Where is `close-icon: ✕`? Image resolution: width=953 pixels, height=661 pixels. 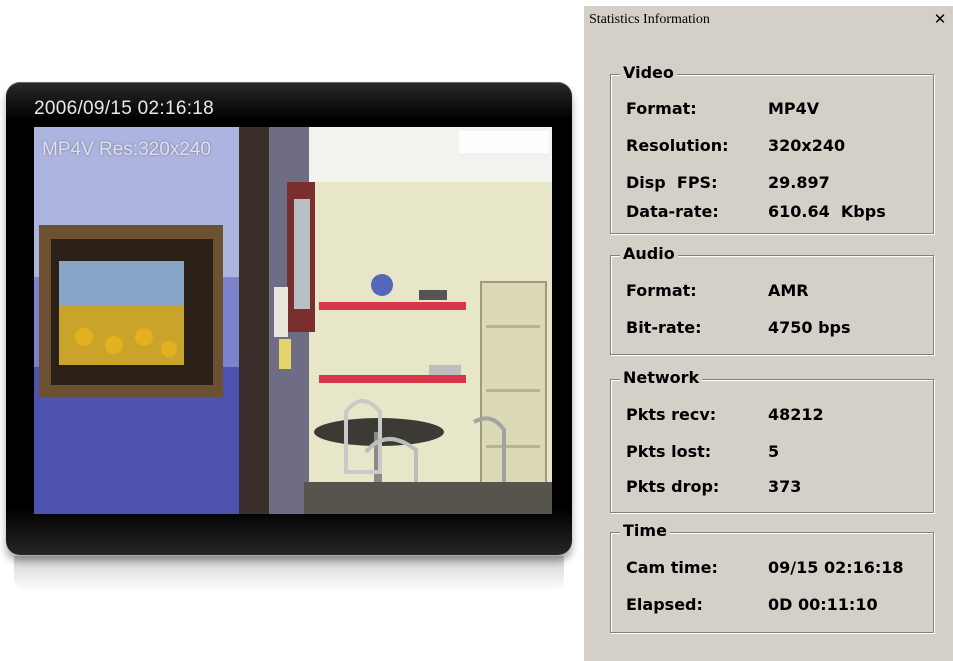 close-icon: ✕ is located at coordinates (940, 19).